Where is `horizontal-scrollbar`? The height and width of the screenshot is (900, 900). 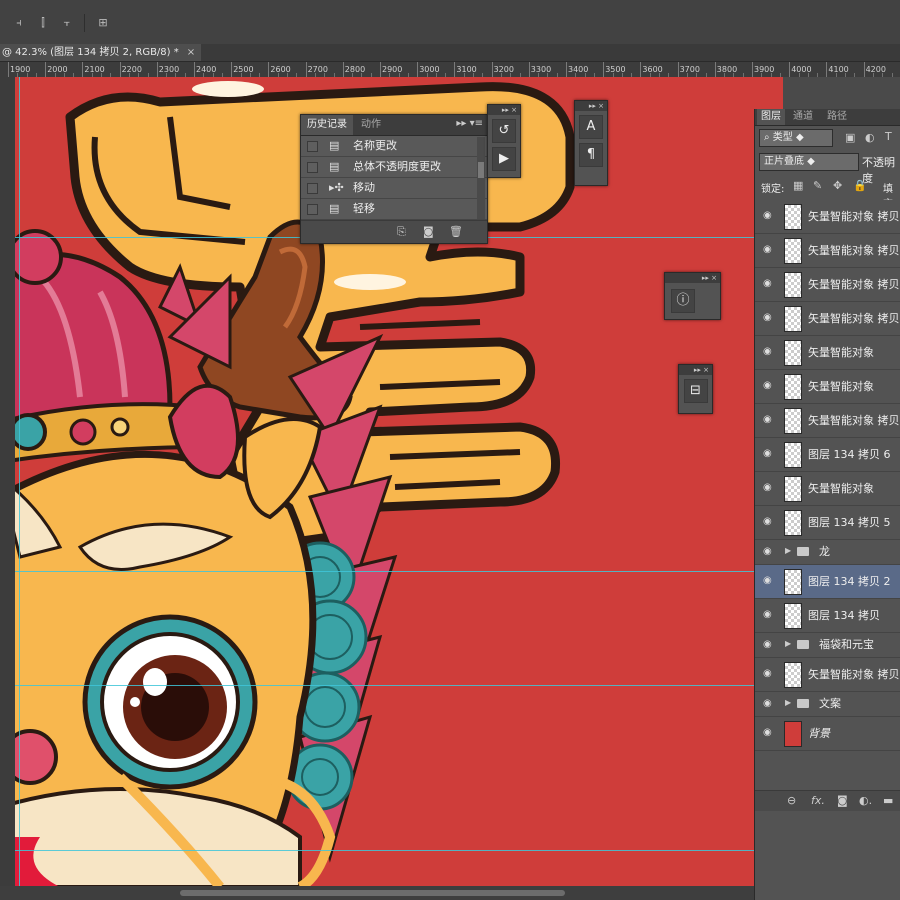 horizontal-scrollbar is located at coordinates (391, 893).